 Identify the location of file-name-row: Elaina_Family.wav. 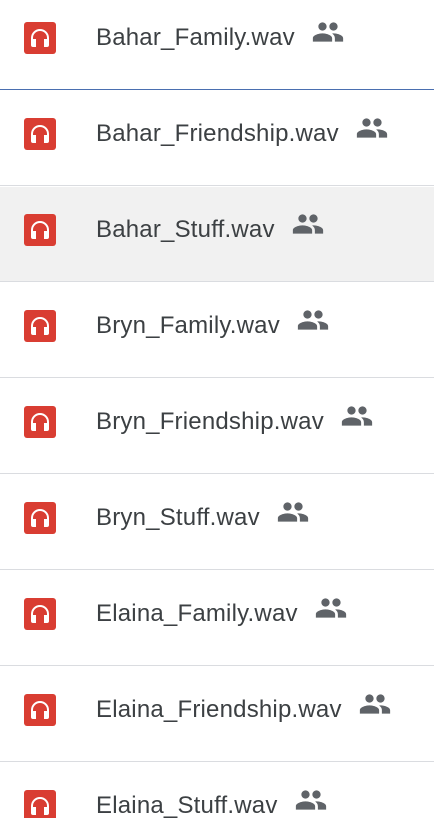
(222, 614).